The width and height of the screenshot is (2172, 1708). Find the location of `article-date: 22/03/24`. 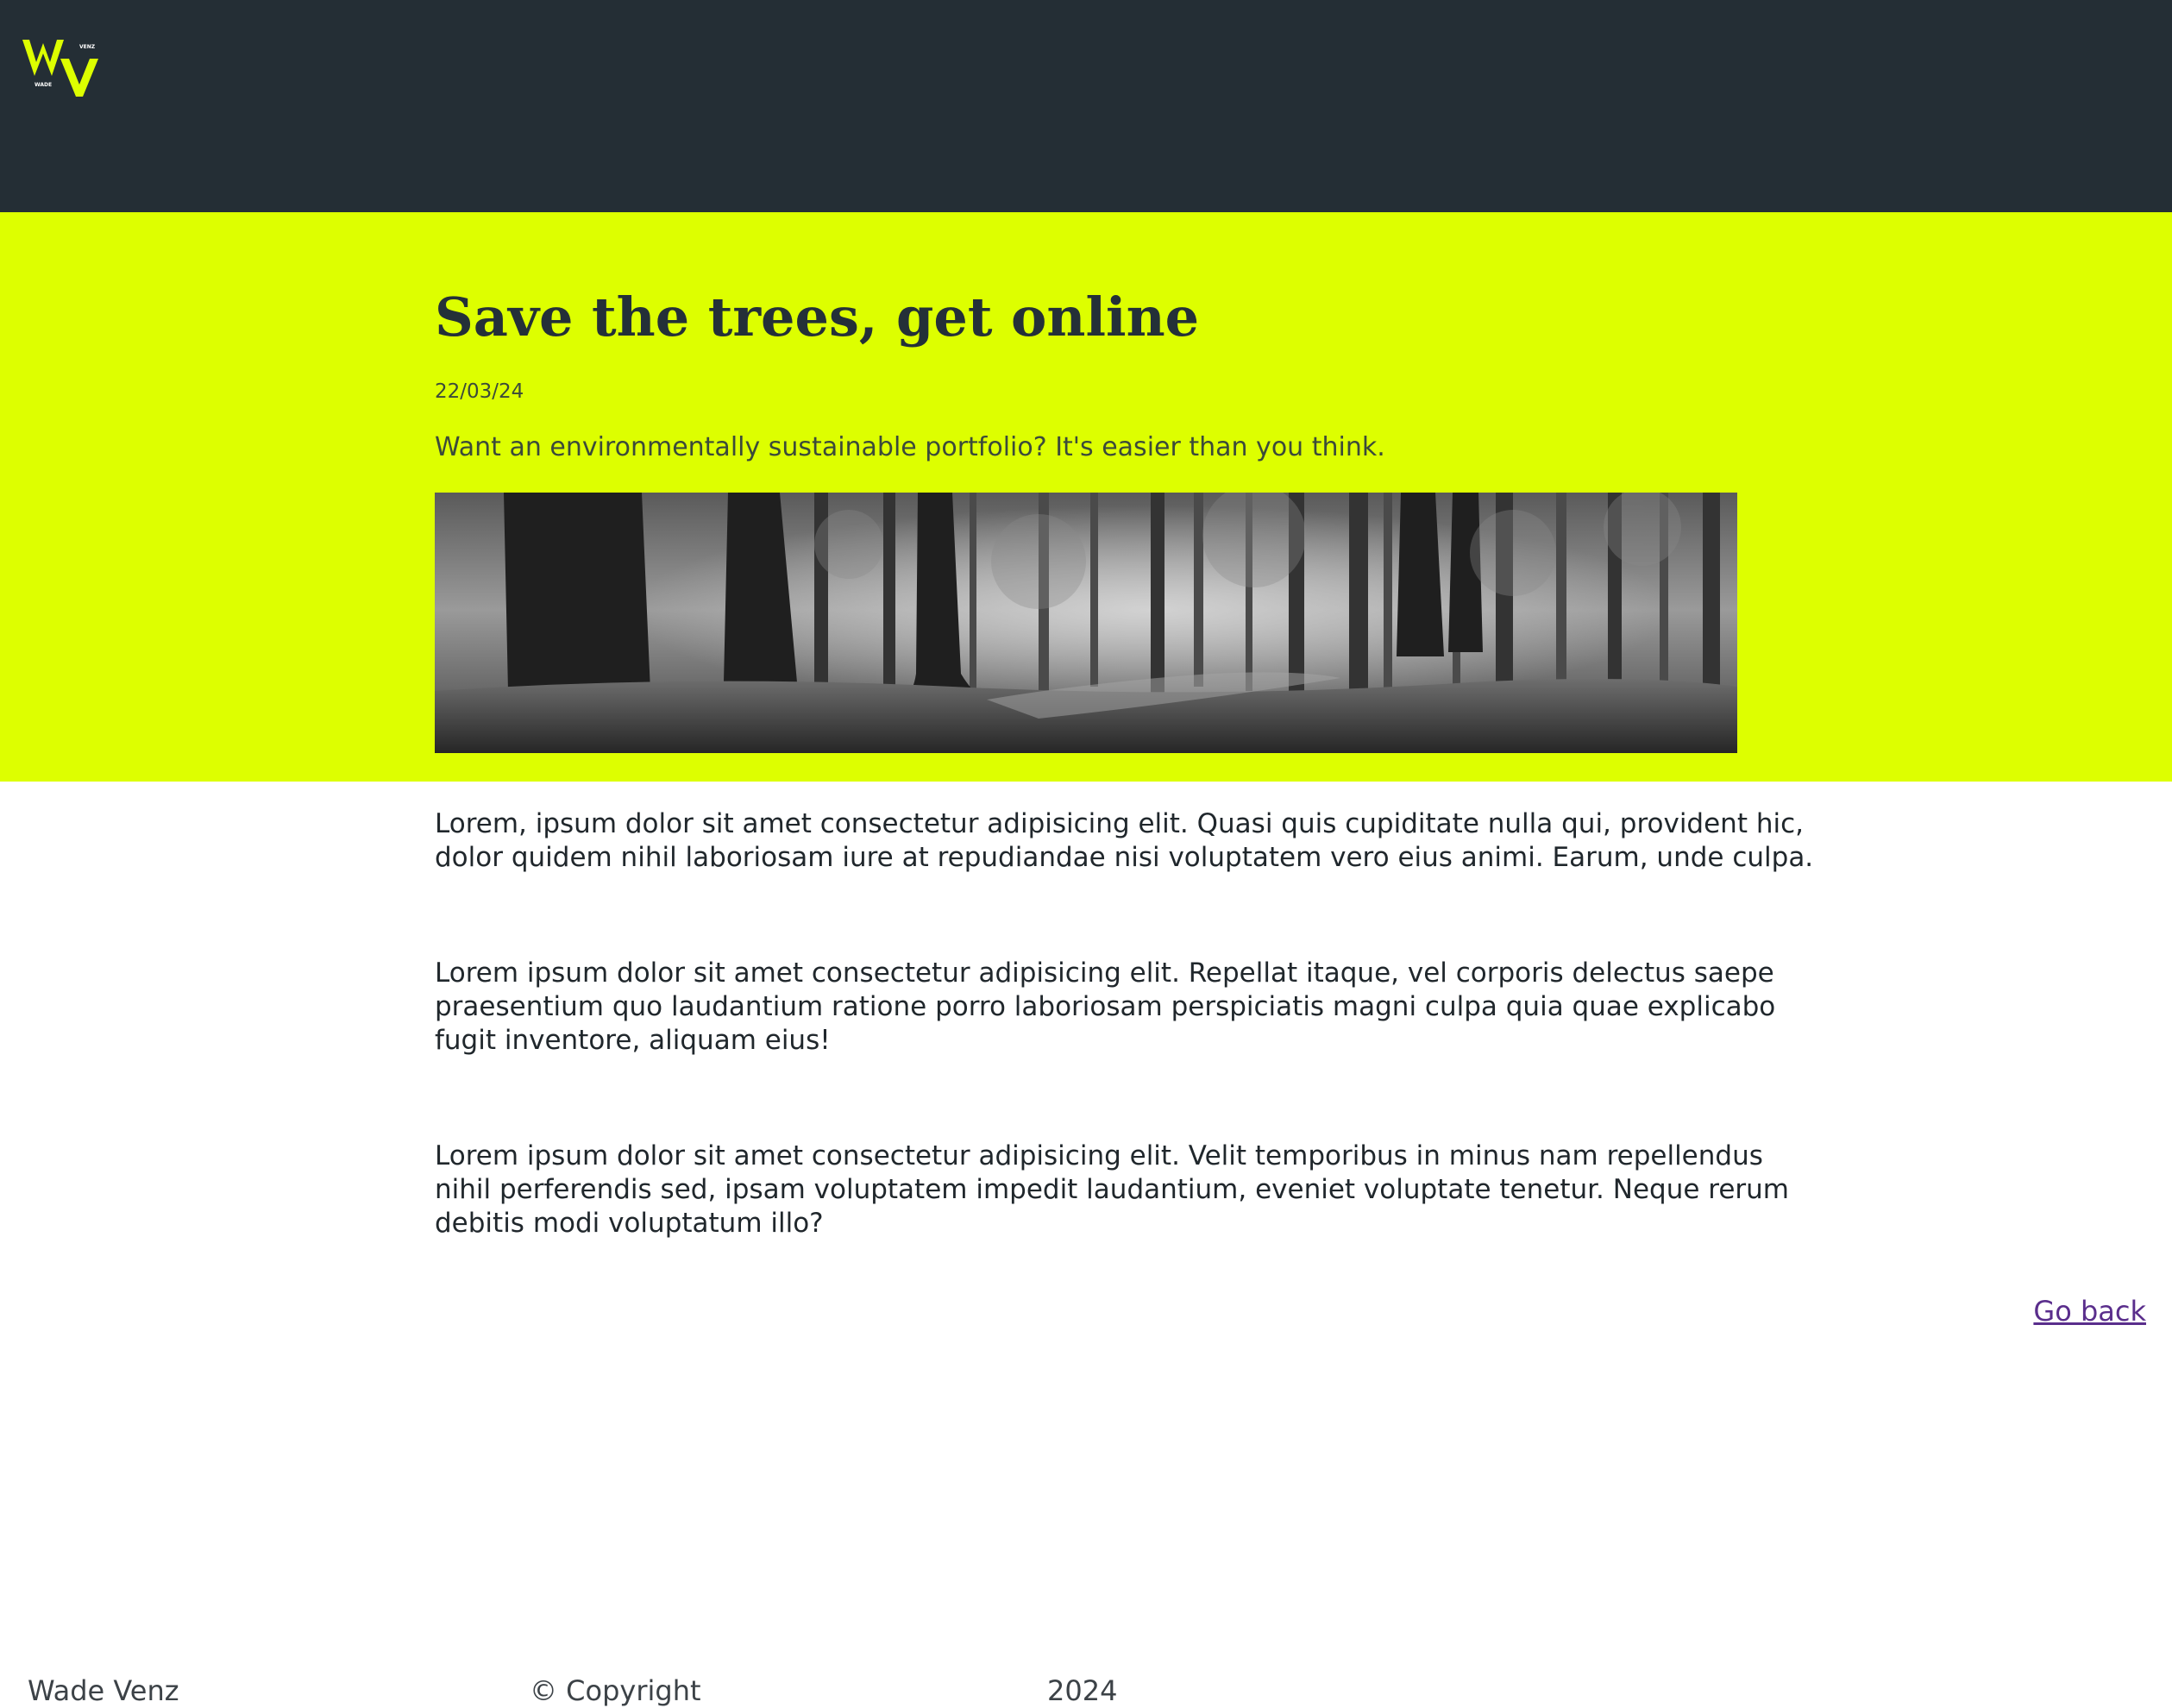

article-date: 22/03/24 is located at coordinates (479, 391).